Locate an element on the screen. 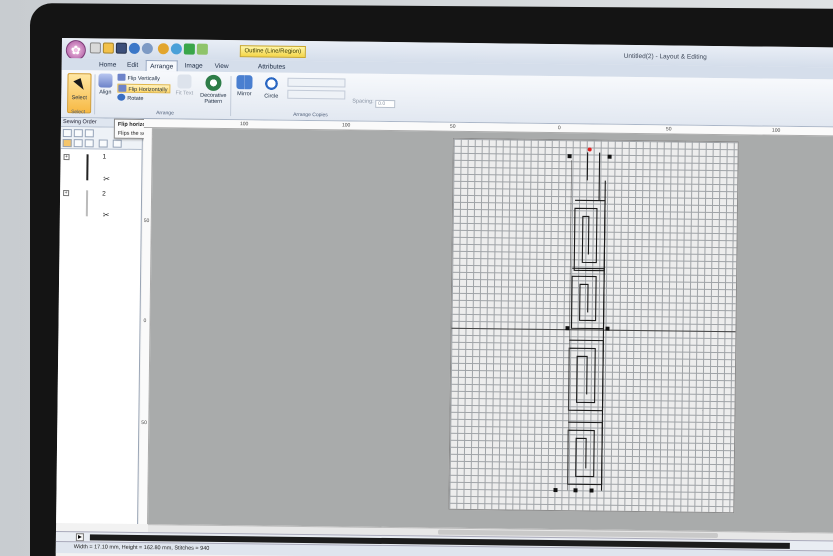  play-icon: ▶ is located at coordinates (79, 537).